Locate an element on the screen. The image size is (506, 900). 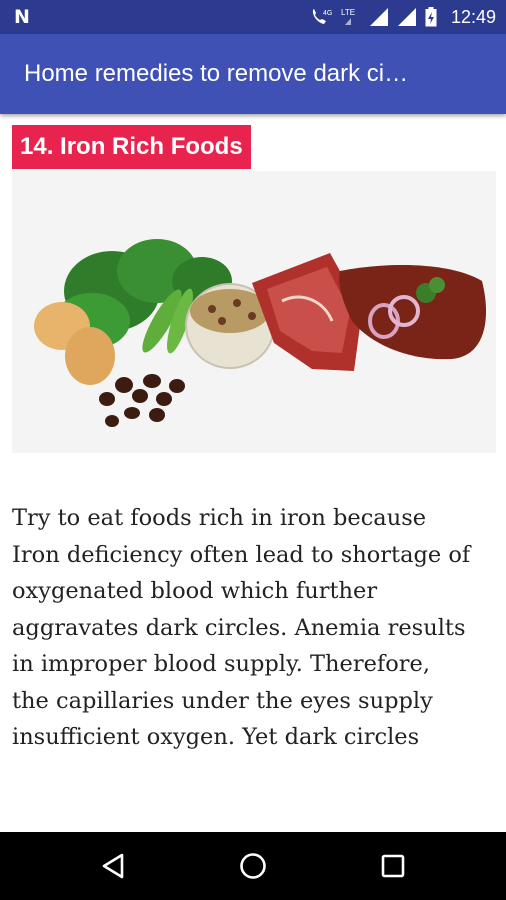
recents-button is located at coordinates (393, 866).